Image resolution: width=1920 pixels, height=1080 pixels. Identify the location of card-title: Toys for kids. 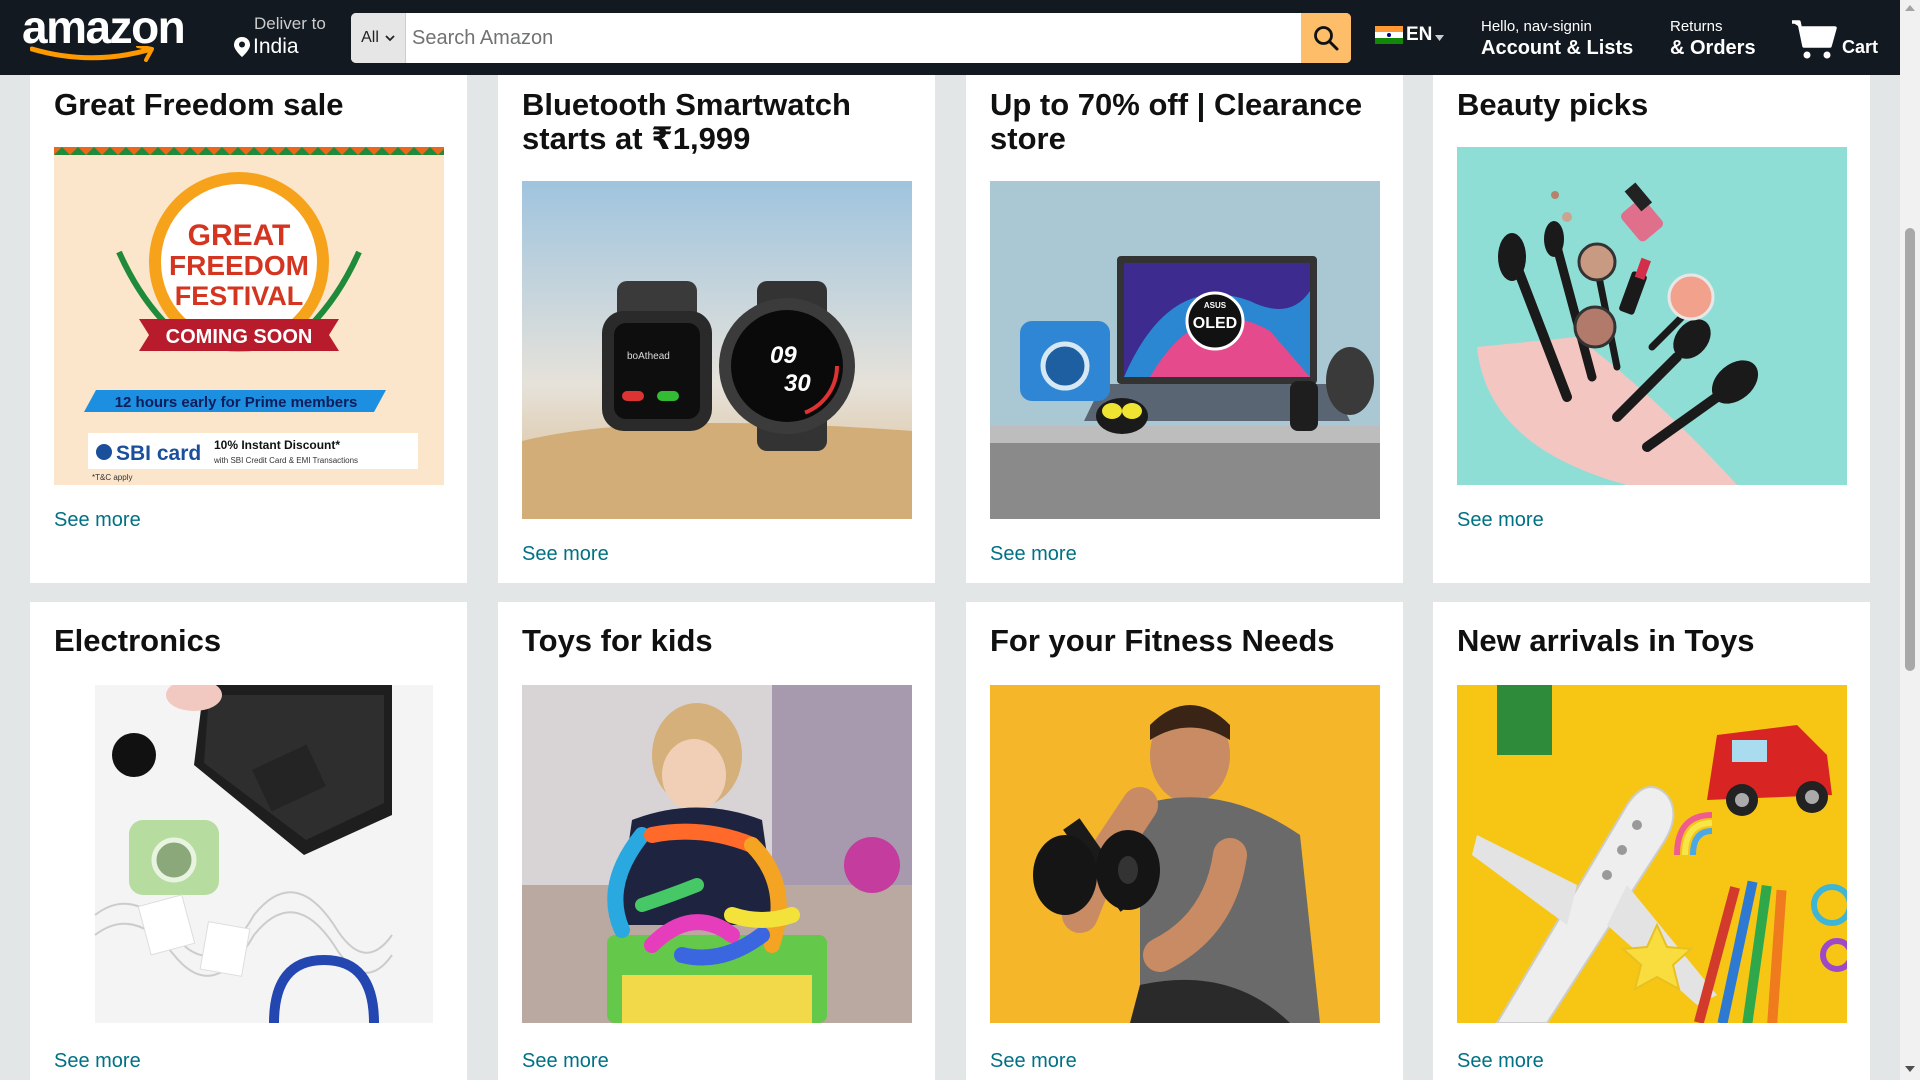
(617, 640).